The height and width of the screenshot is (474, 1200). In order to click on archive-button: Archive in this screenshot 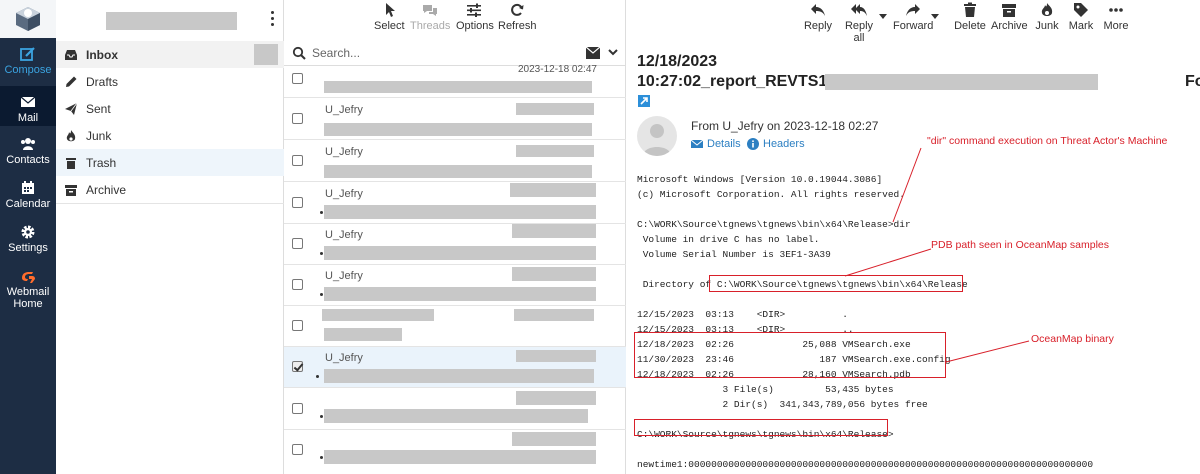, I will do `click(1009, 17)`.